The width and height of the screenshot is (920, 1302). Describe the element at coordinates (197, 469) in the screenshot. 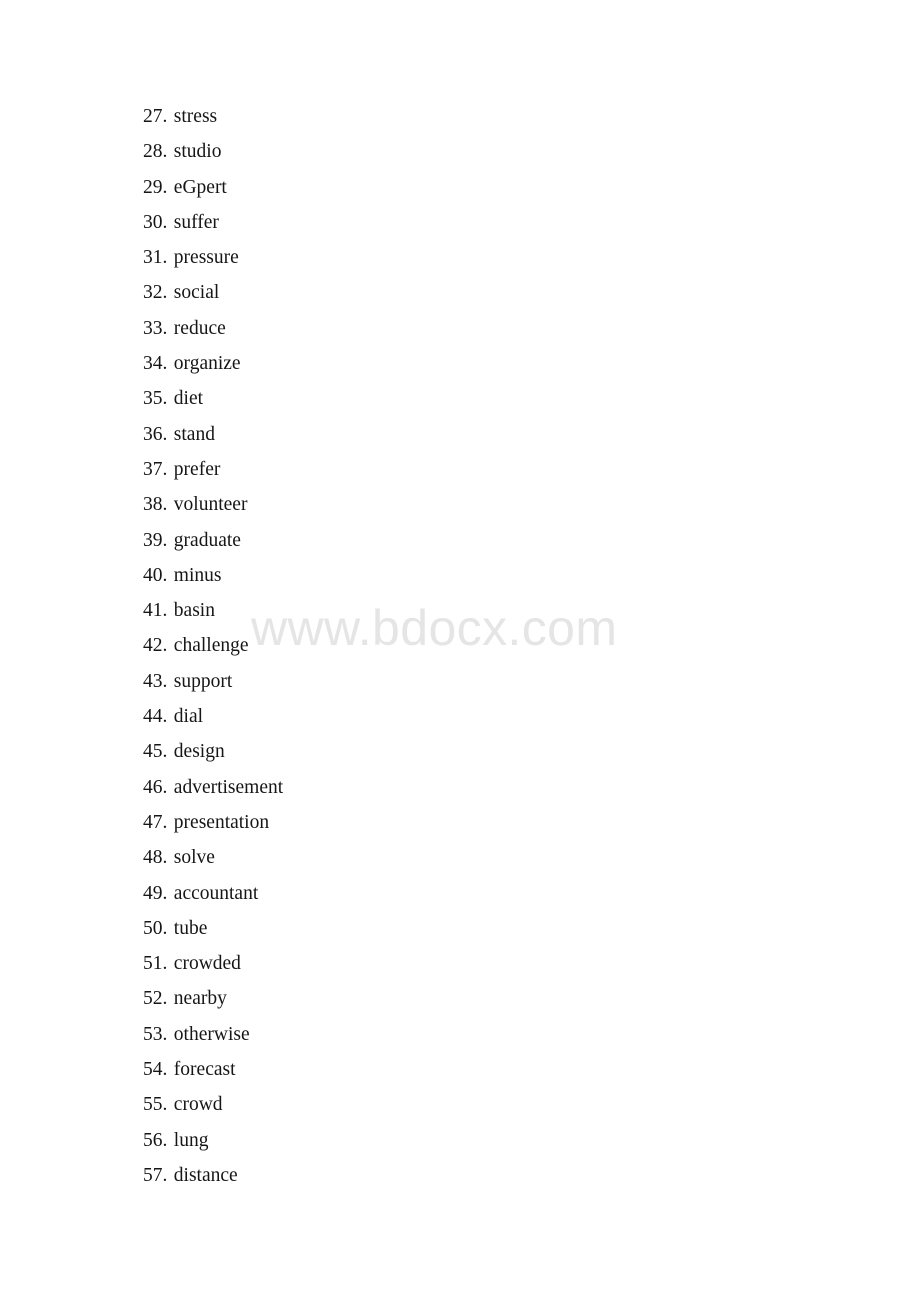

I see `word-list-item-word: prefer` at that location.